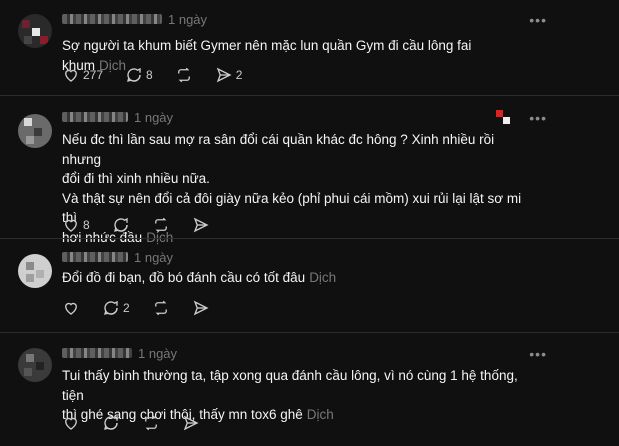  Describe the element at coordinates (503, 117) in the screenshot. I see `reaction-badge` at that location.